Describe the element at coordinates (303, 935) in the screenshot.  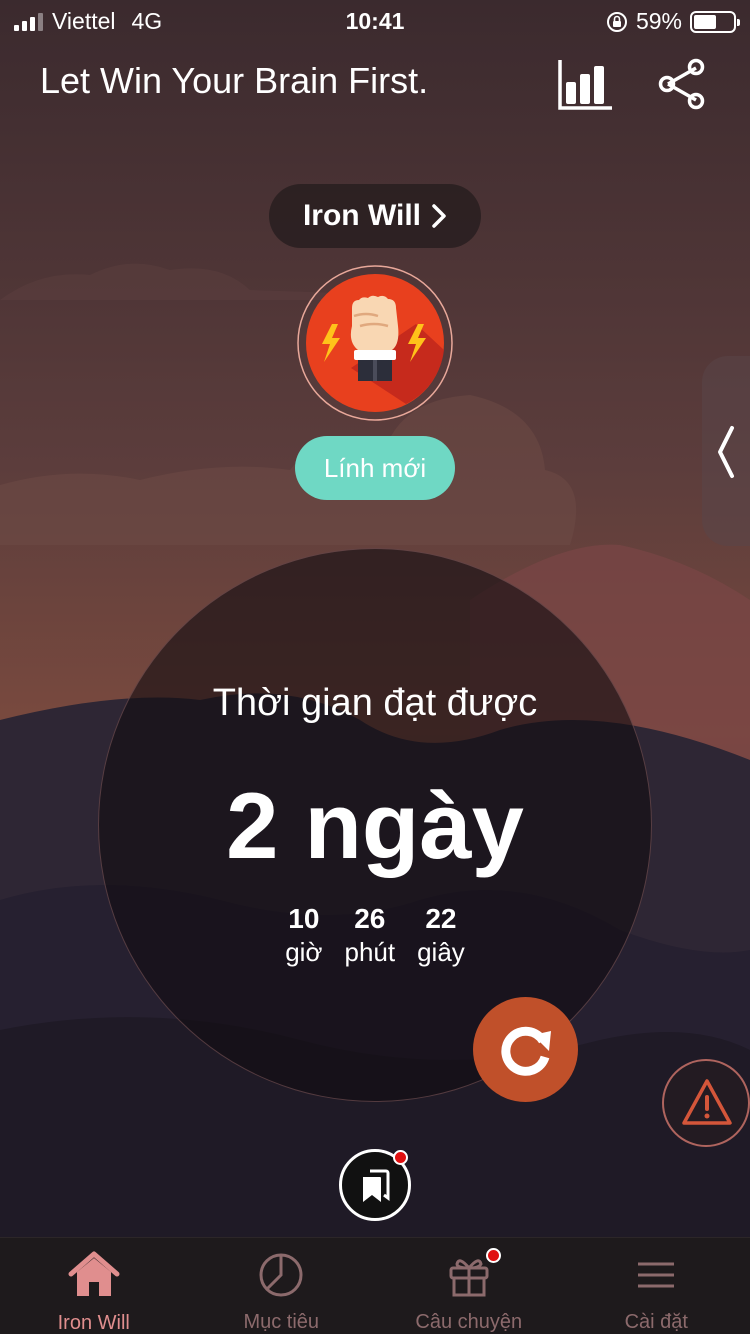
I see `timer-unit-hours: 10 giờ` at that location.